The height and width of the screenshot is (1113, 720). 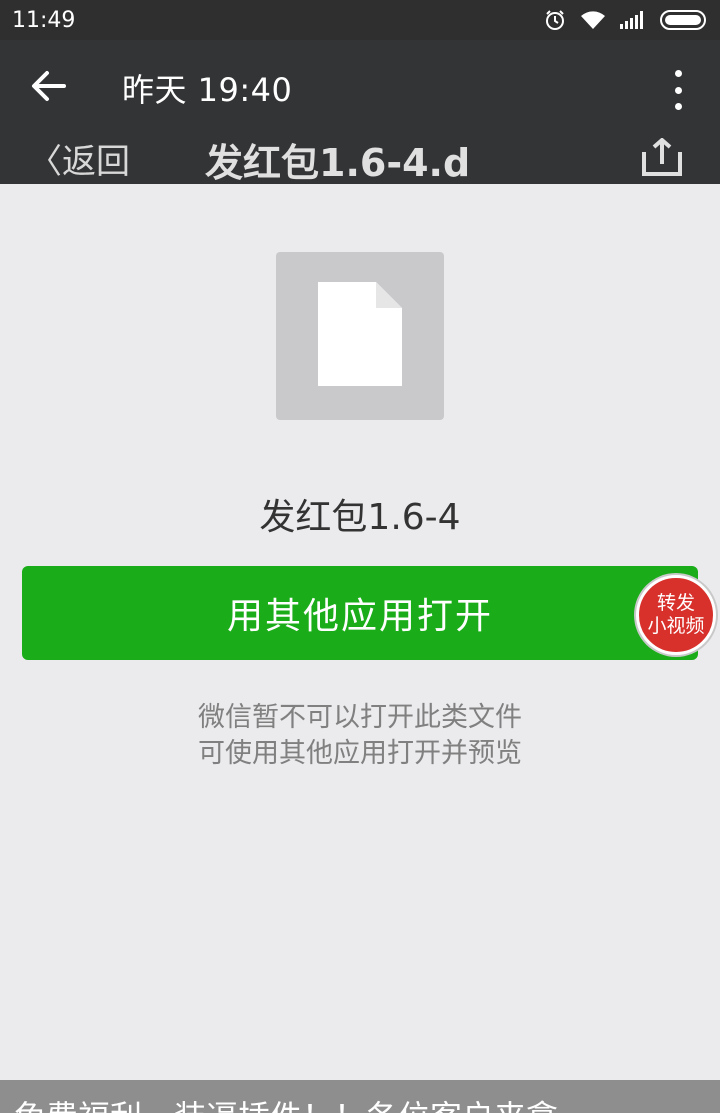 I want to click on status-time: 11:49, so click(x=44, y=20).